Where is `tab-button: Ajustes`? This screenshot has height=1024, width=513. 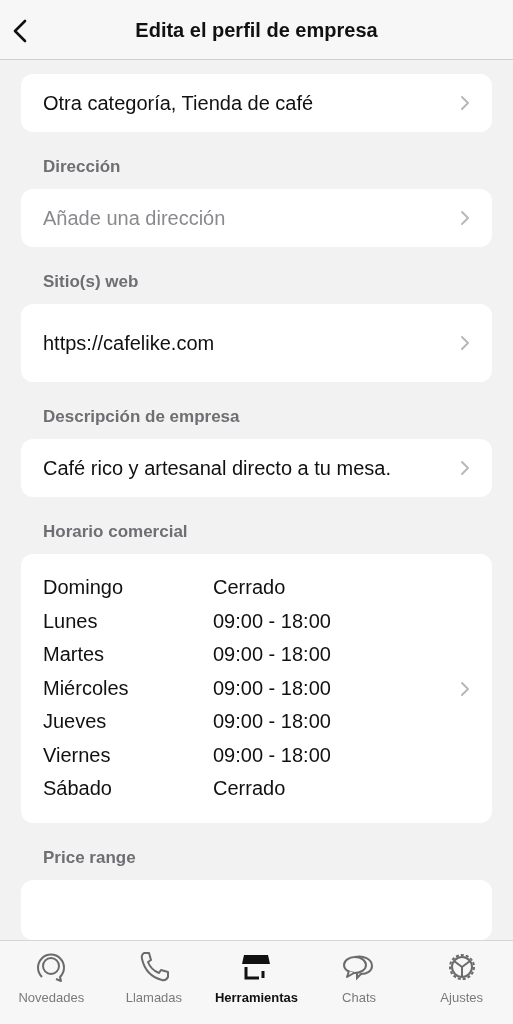
tab-button: Ajustes is located at coordinates (461, 986).